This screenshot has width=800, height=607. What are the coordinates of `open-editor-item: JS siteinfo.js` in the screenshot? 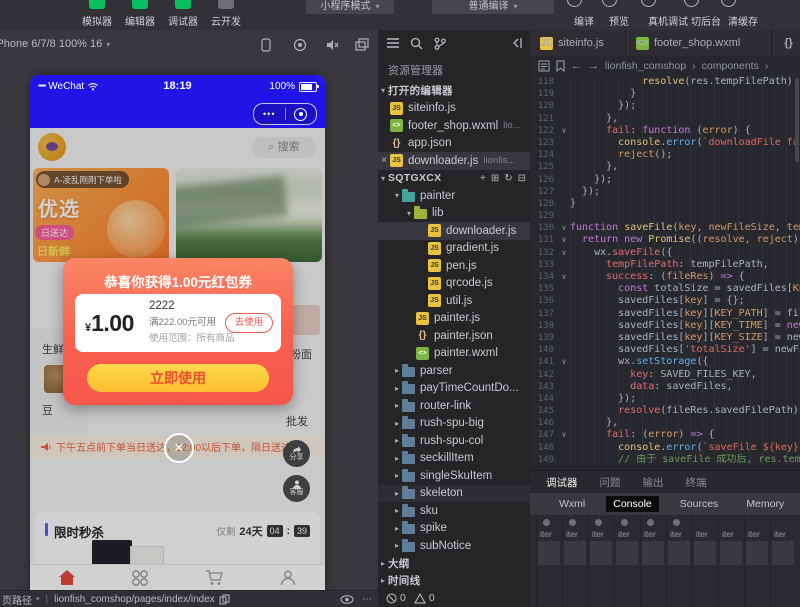 It's located at (454, 109).